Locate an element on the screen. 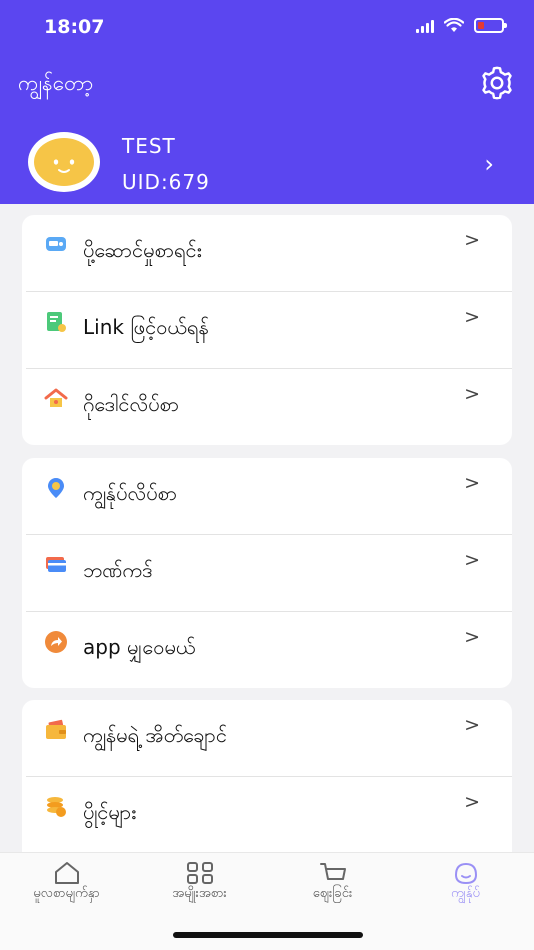 The height and width of the screenshot is (950, 534). menu-item-label: ပွိုင့်များ is located at coordinates (110, 812).